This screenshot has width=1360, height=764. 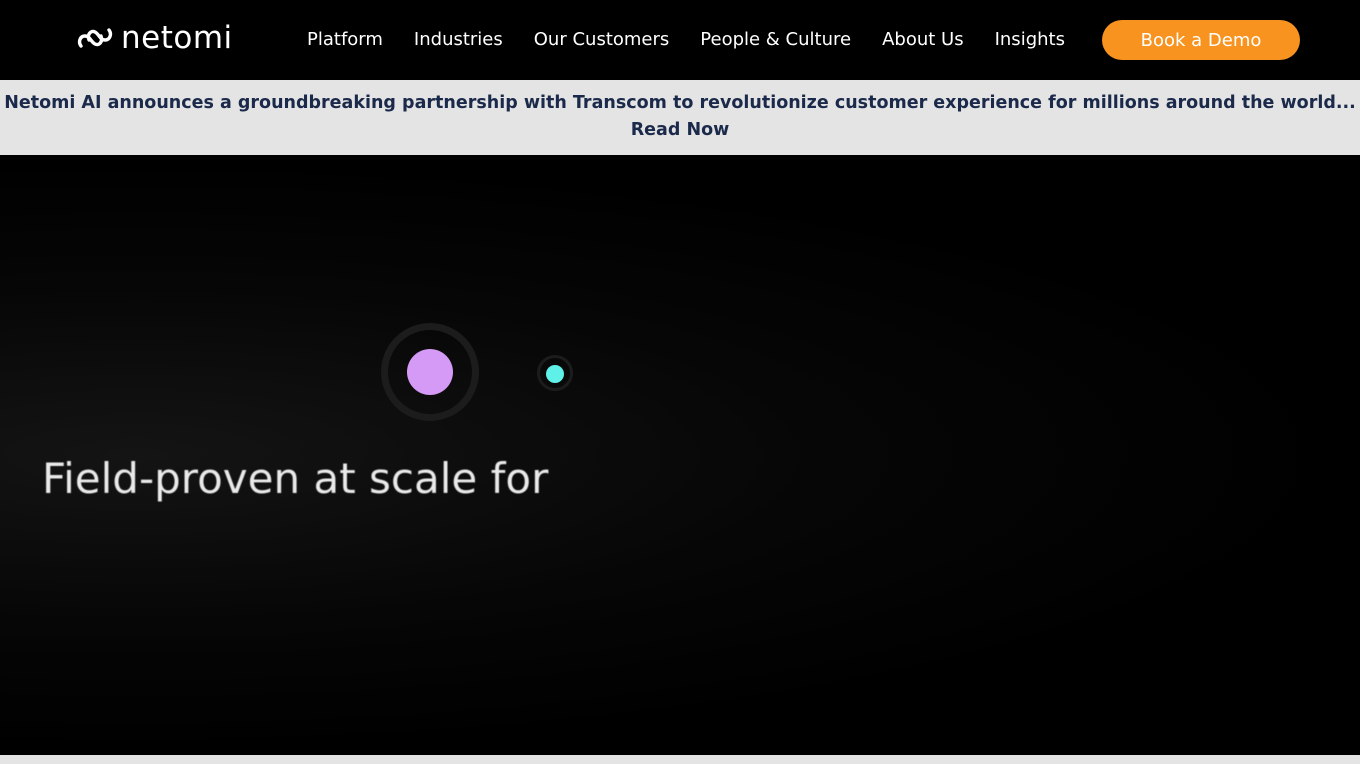 I want to click on netomi-logo: netomi, so click(x=155, y=38).